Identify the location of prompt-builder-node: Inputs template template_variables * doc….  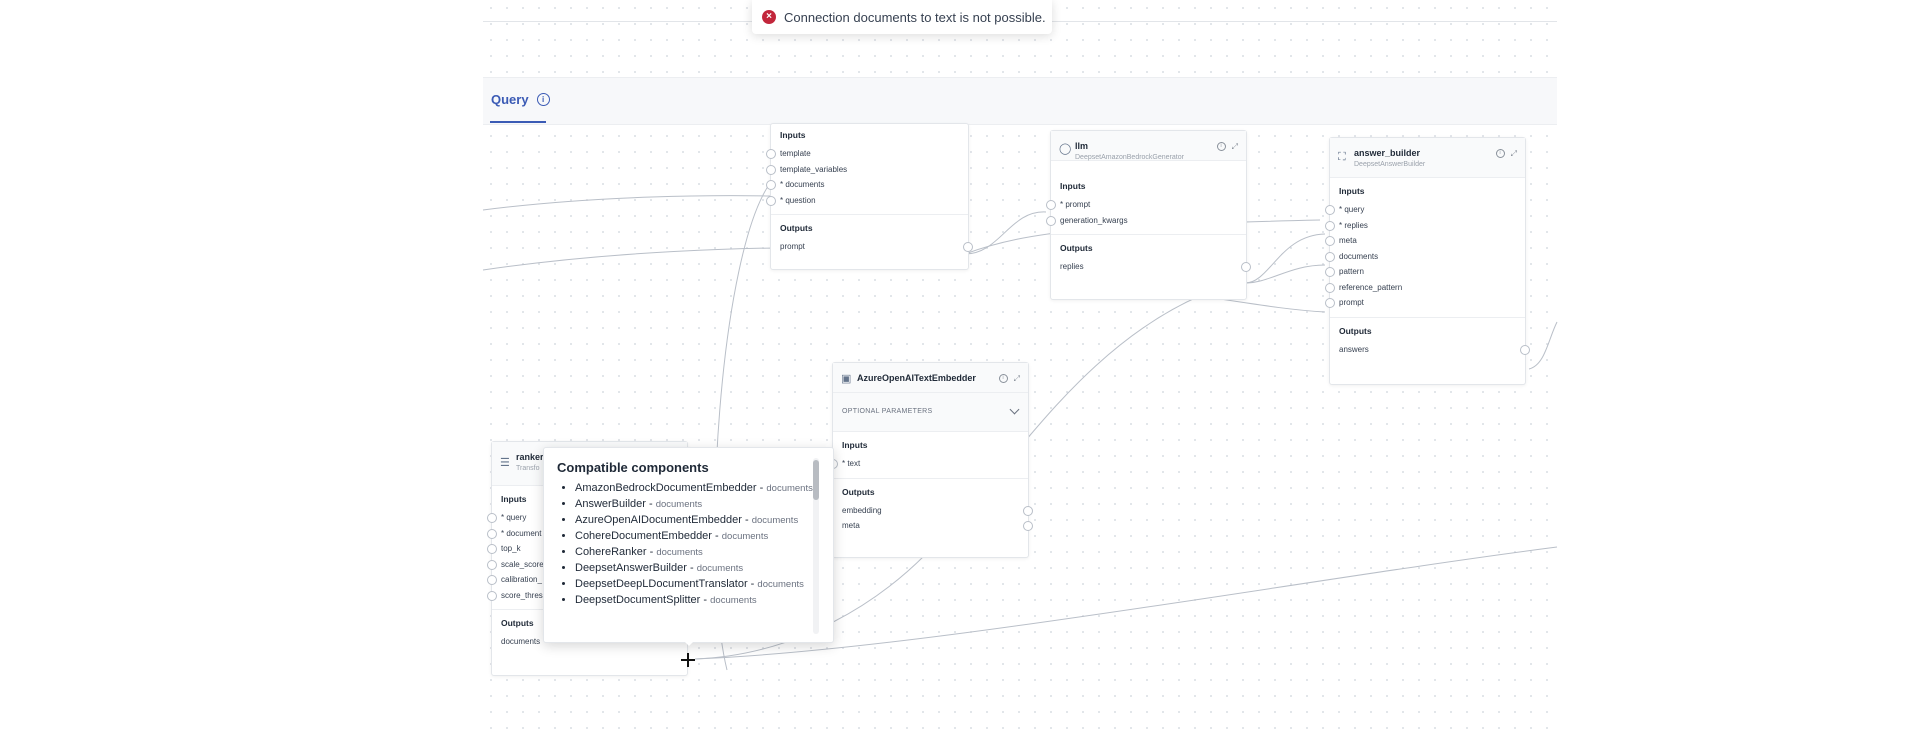
(869, 196).